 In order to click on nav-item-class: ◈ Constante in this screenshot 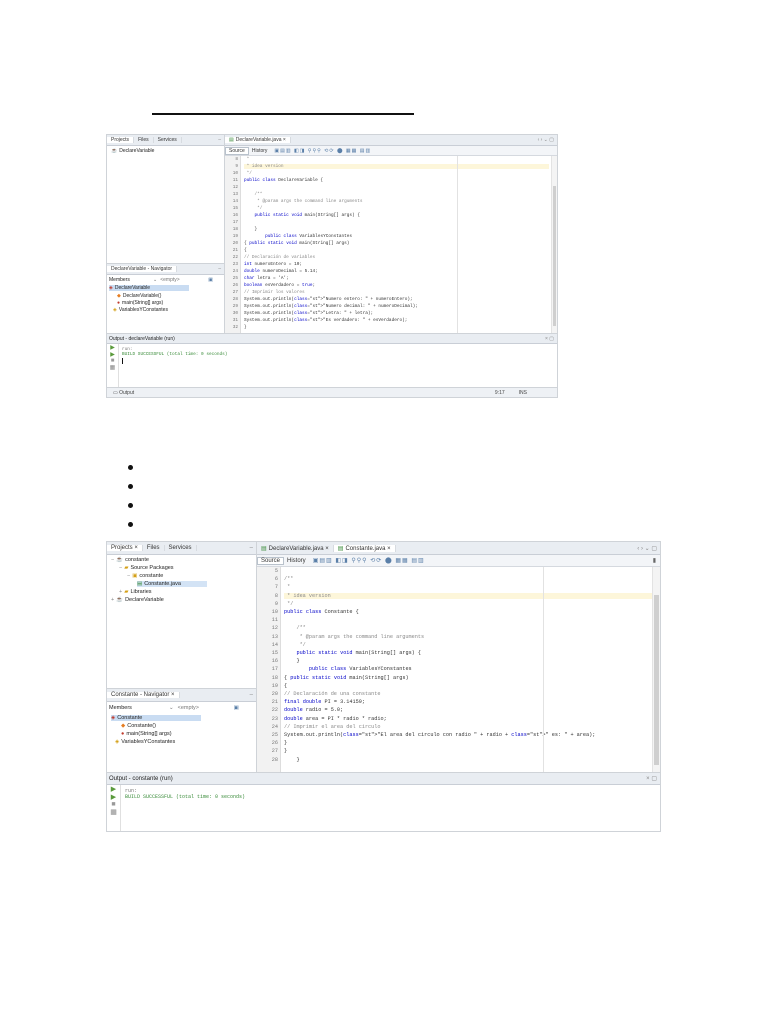, I will do `click(156, 718)`.